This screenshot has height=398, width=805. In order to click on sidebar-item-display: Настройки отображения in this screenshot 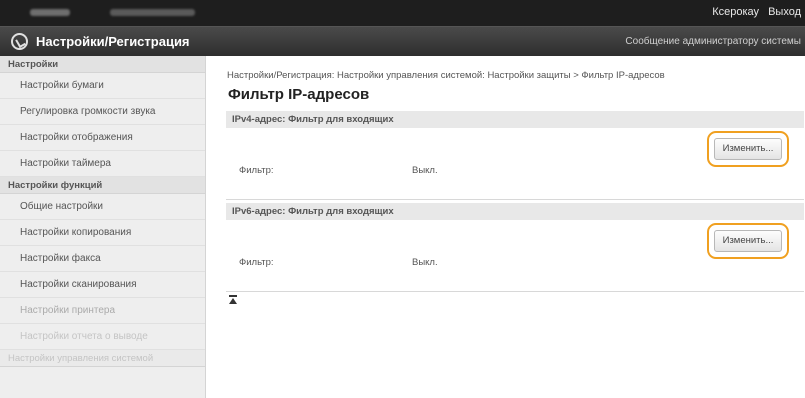, I will do `click(102, 138)`.